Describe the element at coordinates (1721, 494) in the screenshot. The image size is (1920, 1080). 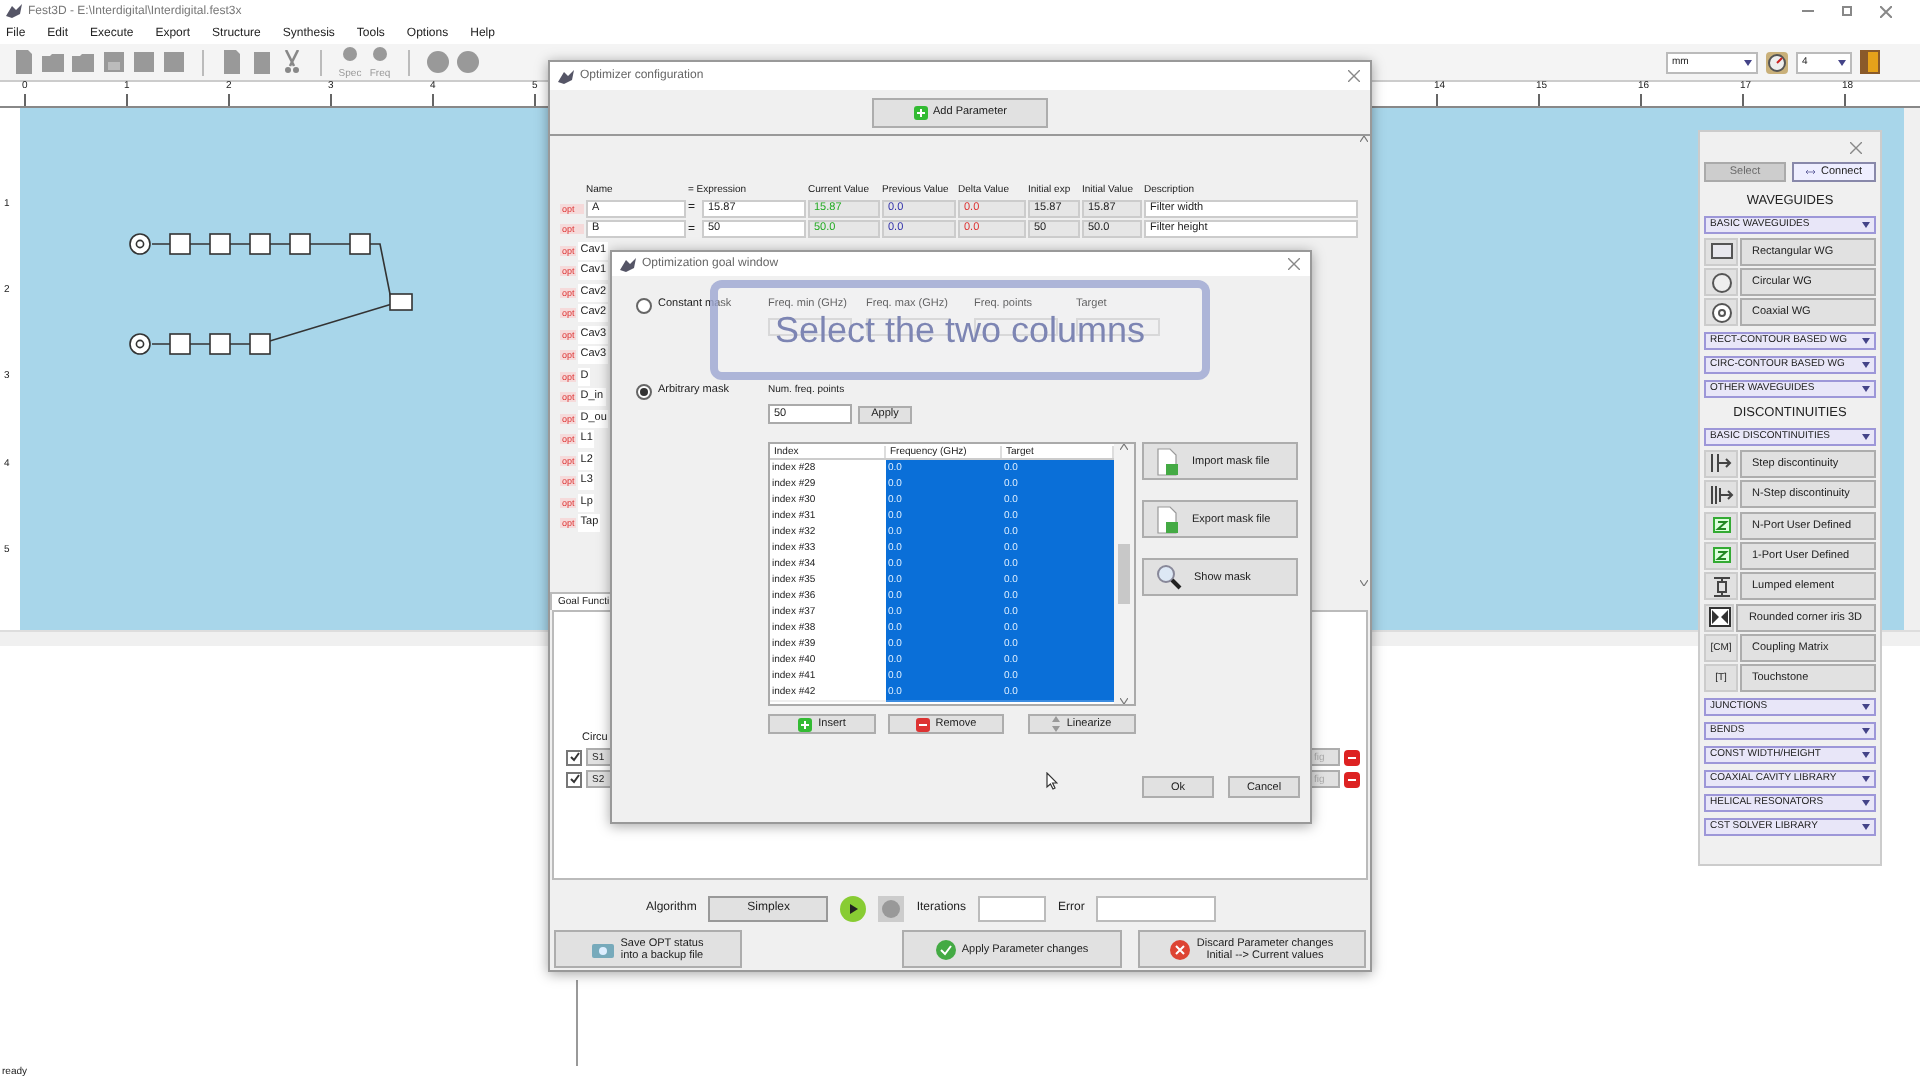
I see `multi-step-icon` at that location.